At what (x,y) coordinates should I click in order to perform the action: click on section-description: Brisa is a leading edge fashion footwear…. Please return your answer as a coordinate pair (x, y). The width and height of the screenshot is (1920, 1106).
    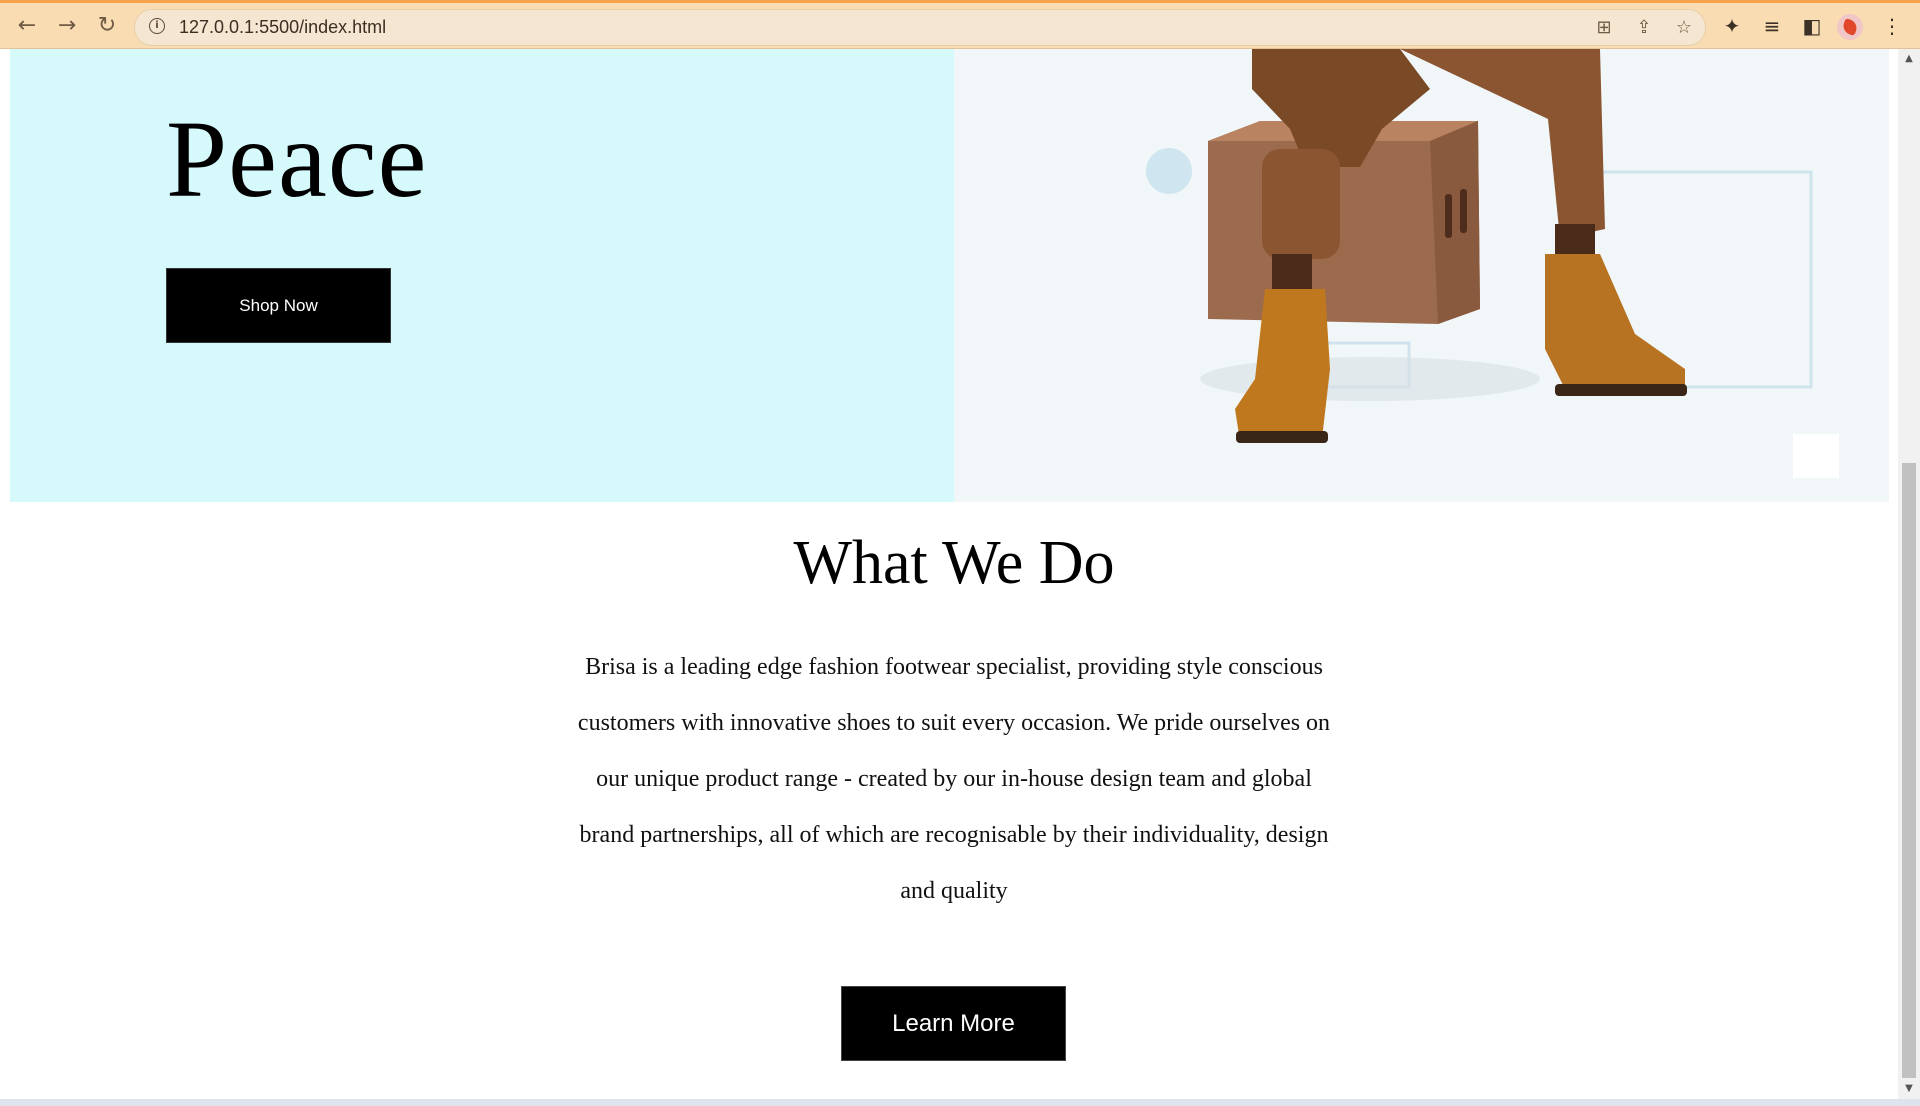
    Looking at the image, I should click on (954, 779).